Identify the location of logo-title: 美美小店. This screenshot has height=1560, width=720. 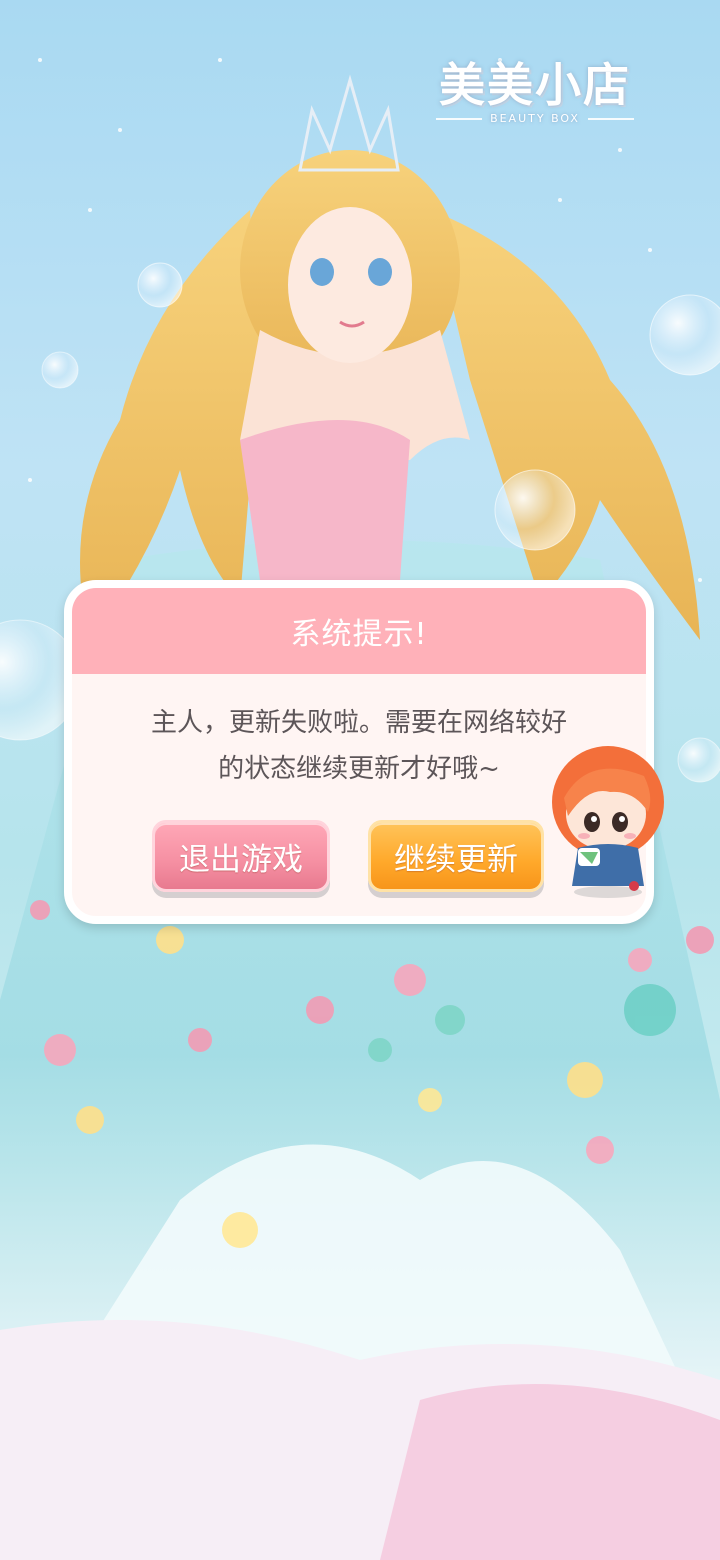
(535, 85).